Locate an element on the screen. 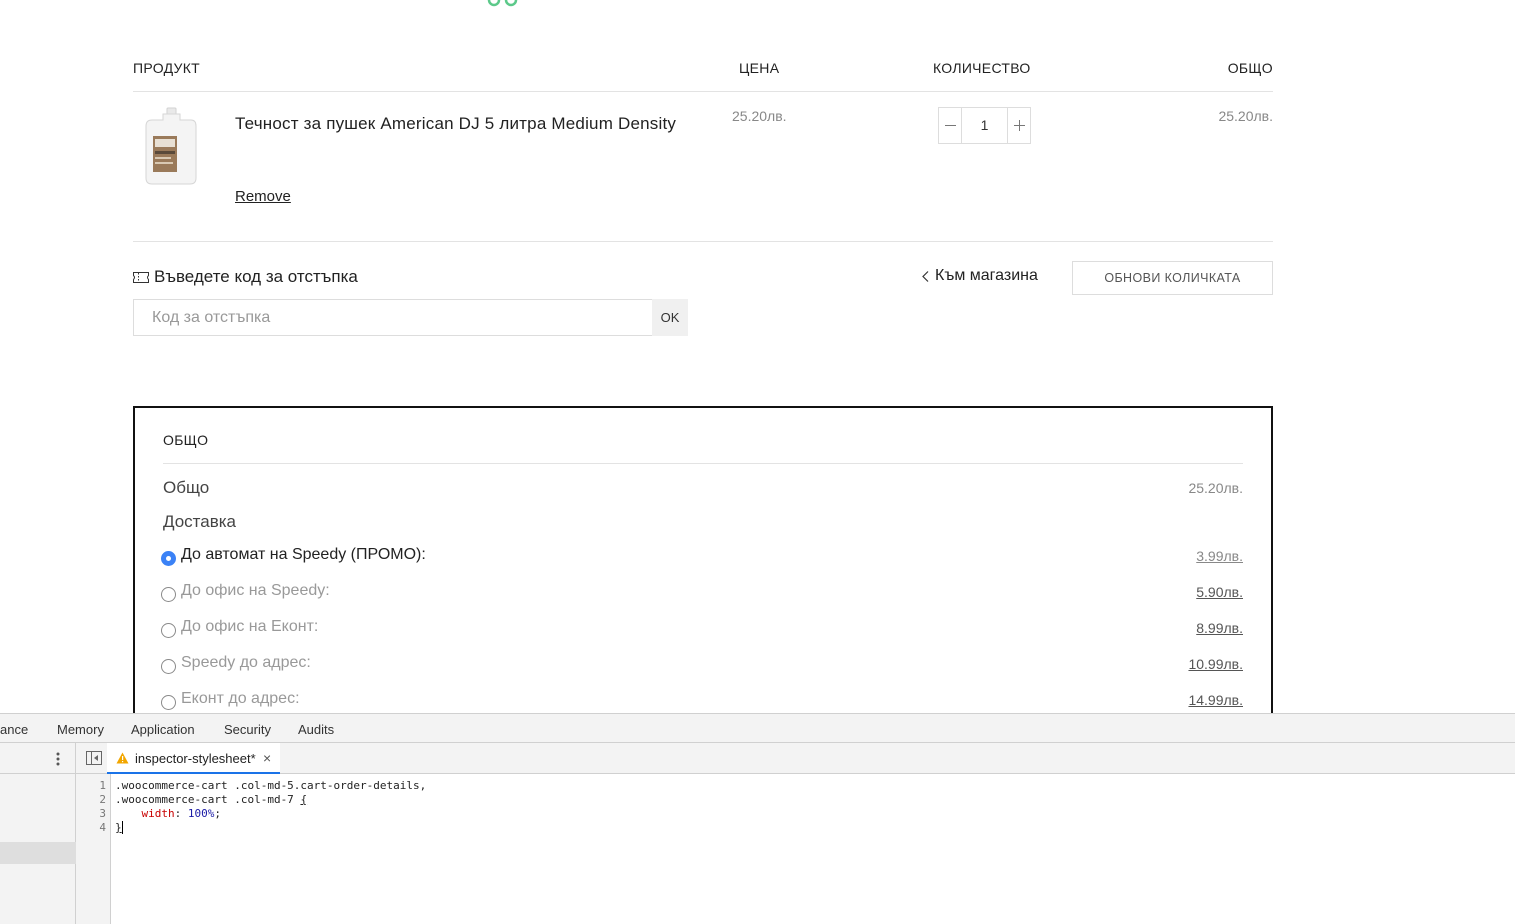 This screenshot has height=924, width=1515. shipping-option-speedy-office: До офис на Speedy: 5.90лв. is located at coordinates (702, 594).